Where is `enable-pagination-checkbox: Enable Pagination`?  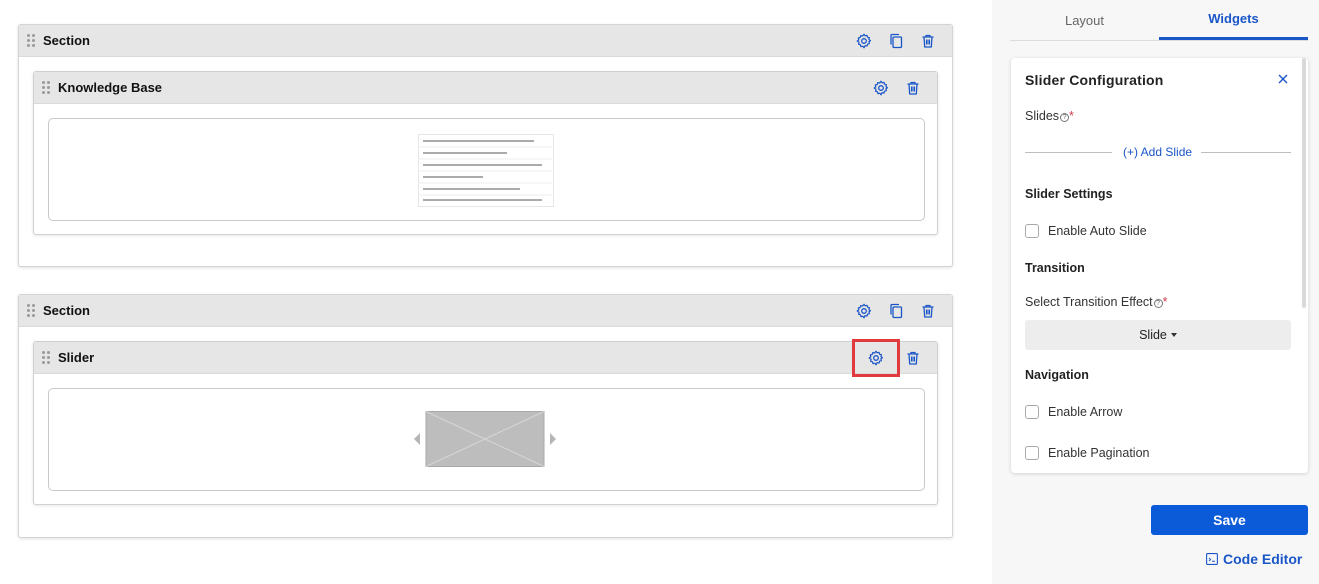 enable-pagination-checkbox: Enable Pagination is located at coordinates (1087, 453).